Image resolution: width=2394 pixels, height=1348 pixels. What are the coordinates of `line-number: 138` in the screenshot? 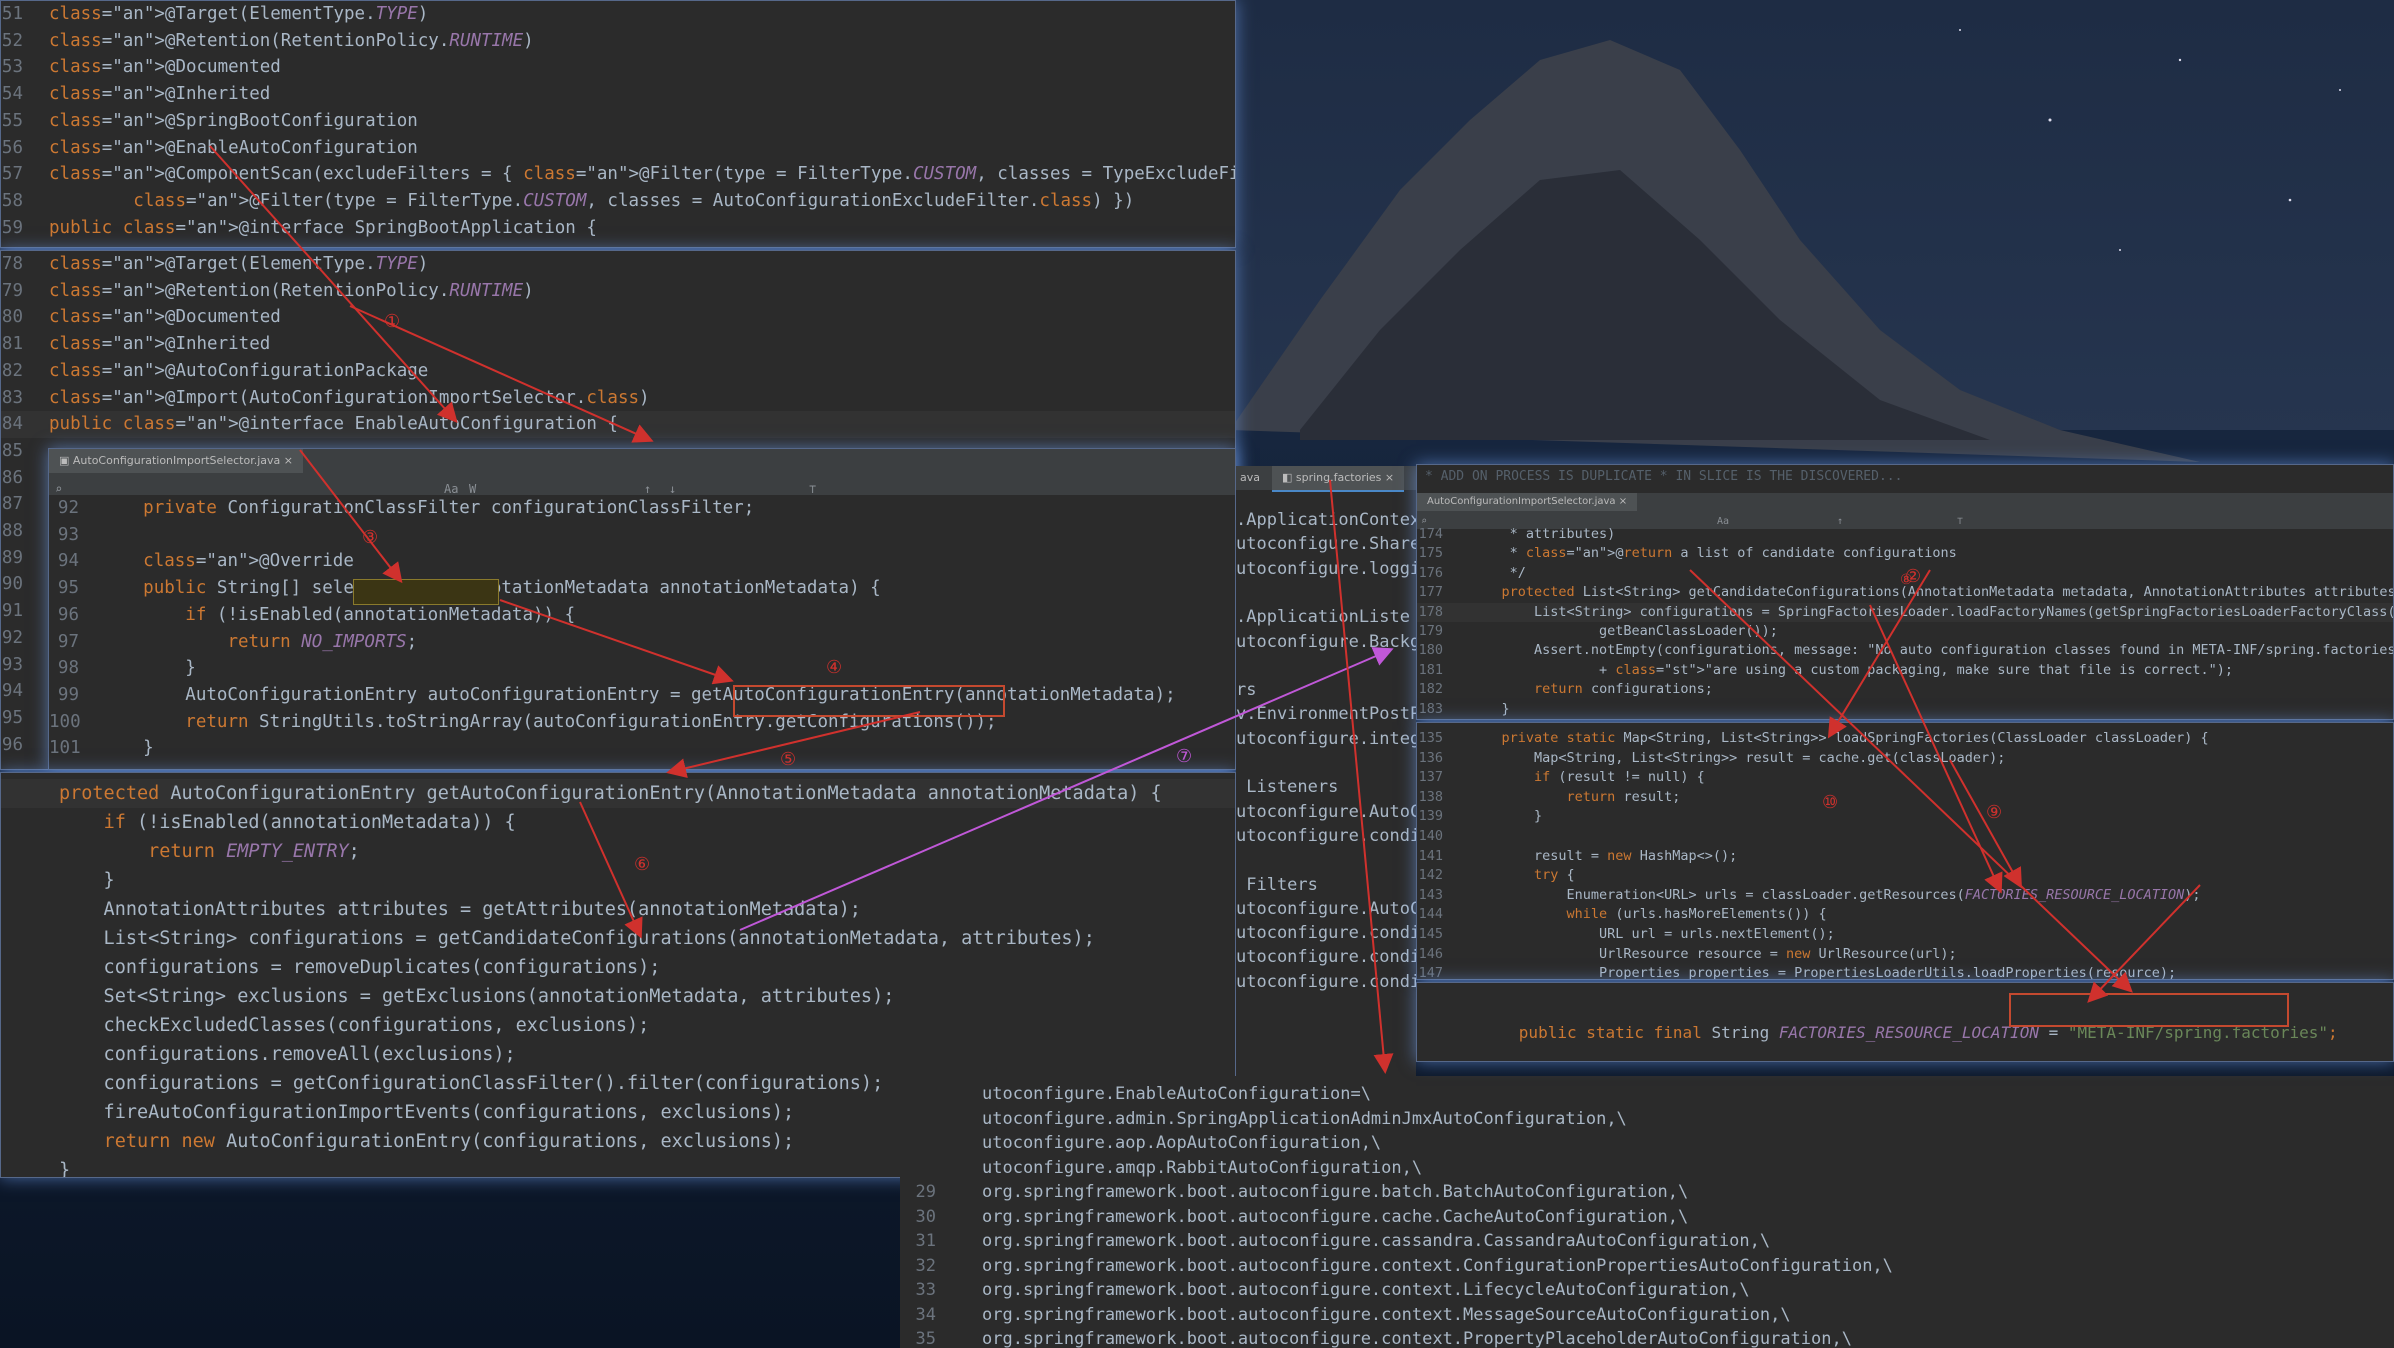 It's located at (1430, 796).